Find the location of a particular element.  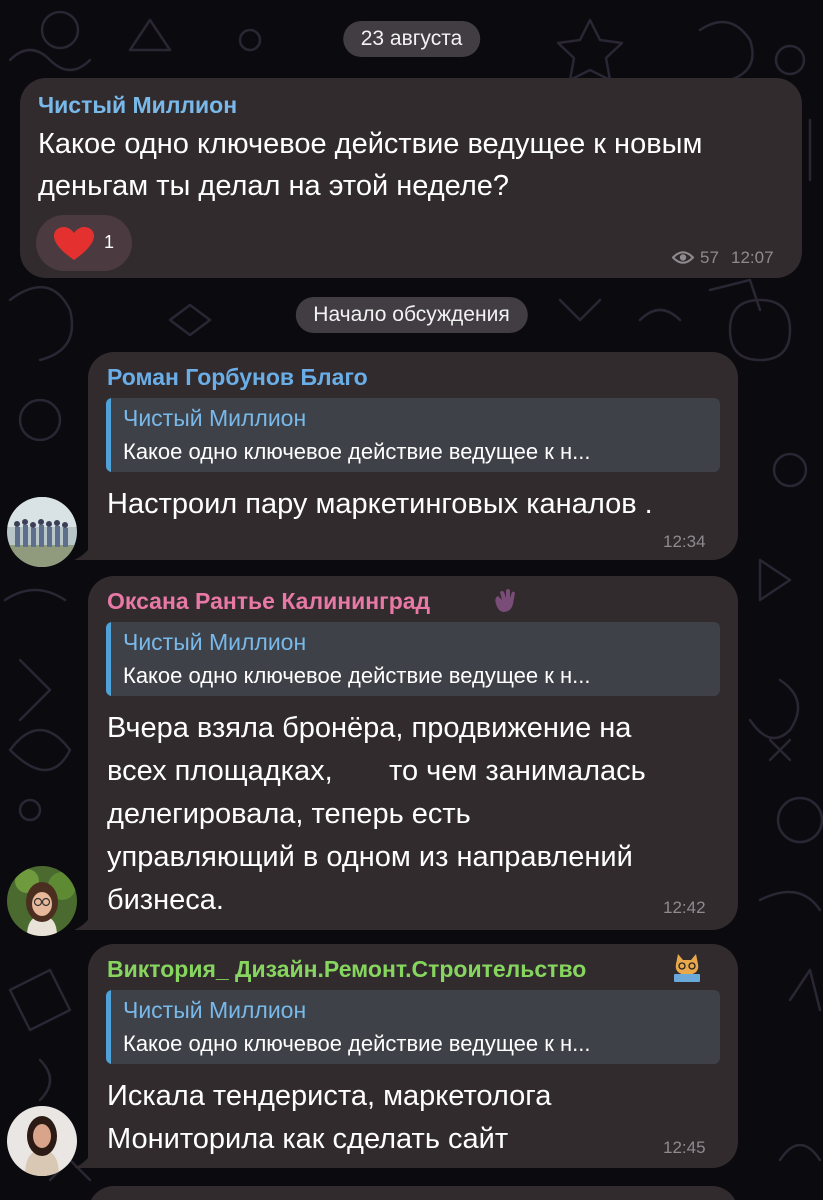

cat-at-laptop-icon is located at coordinates (687, 968).